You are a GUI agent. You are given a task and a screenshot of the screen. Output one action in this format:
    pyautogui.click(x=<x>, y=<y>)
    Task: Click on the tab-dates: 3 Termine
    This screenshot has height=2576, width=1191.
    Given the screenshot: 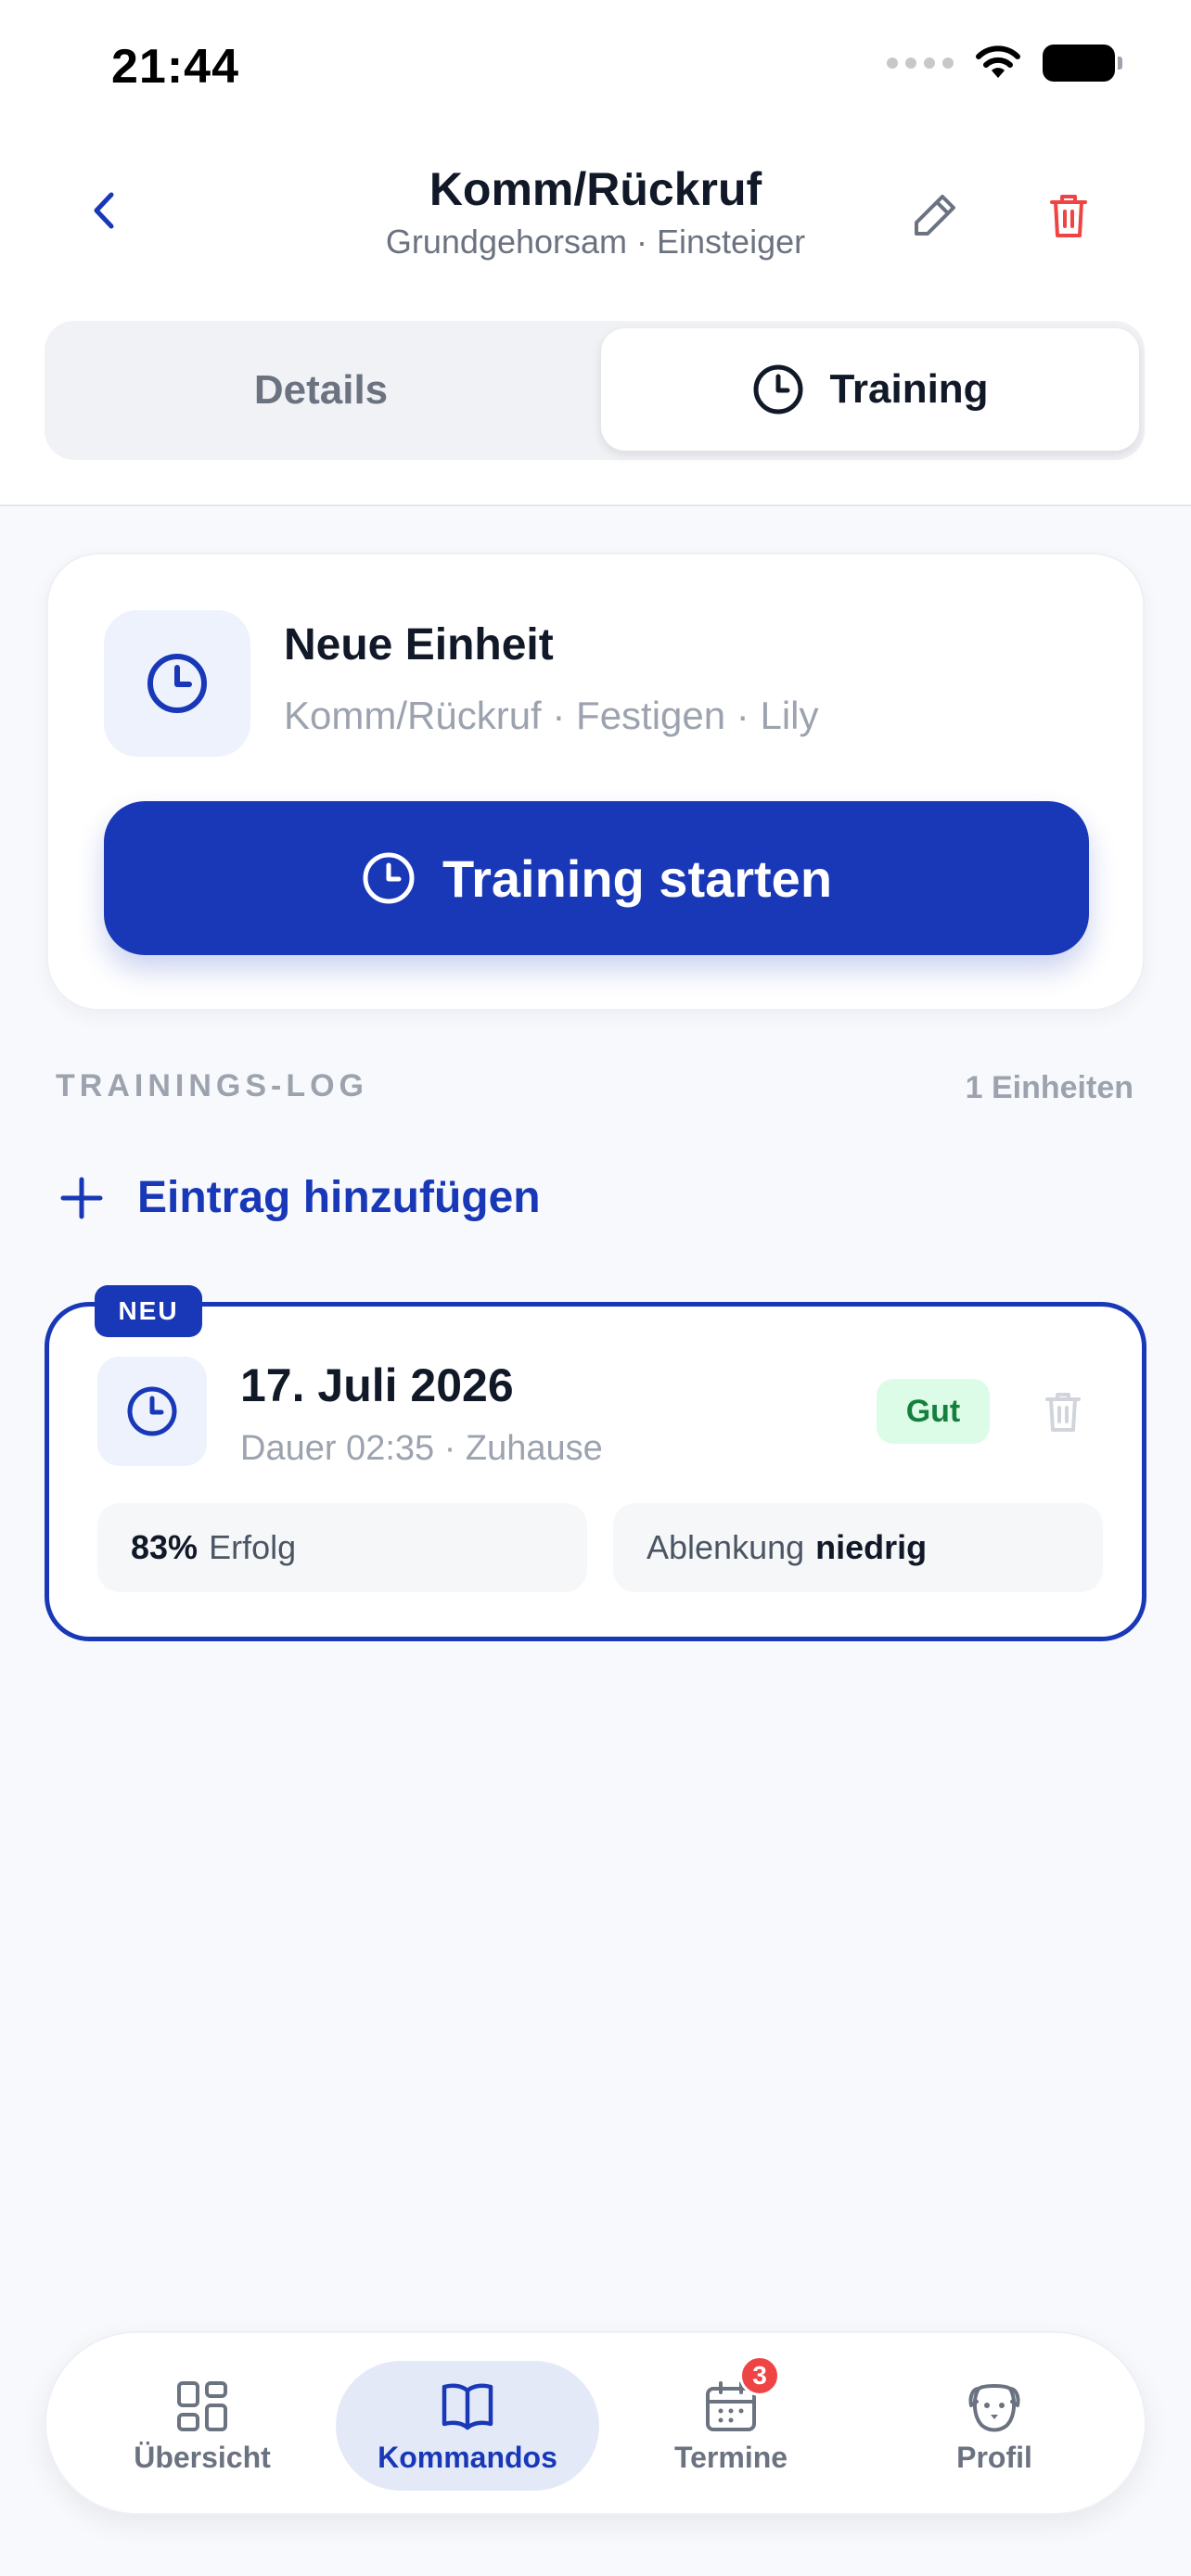 What is the action you would take?
    pyautogui.click(x=731, y=2422)
    